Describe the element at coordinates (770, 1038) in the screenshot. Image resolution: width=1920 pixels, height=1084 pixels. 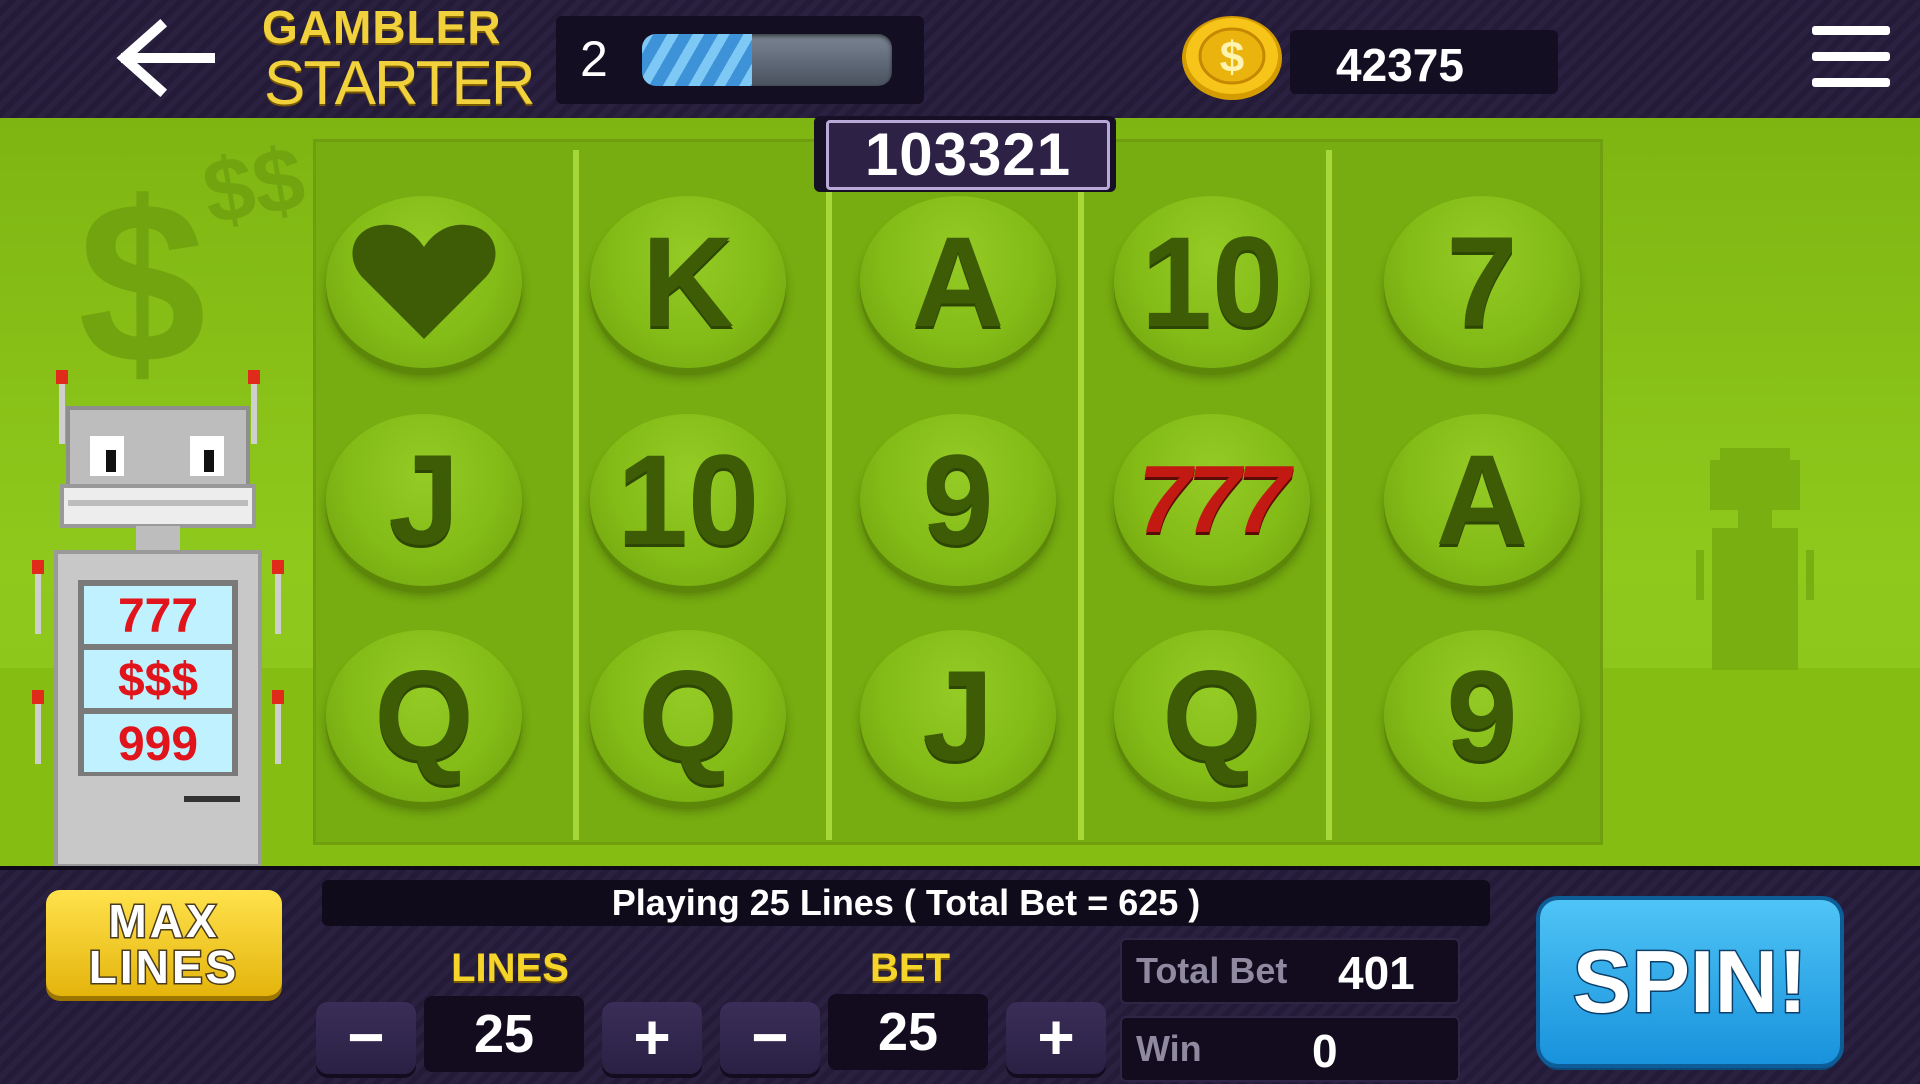
I see `bet-decrease-button: −` at that location.